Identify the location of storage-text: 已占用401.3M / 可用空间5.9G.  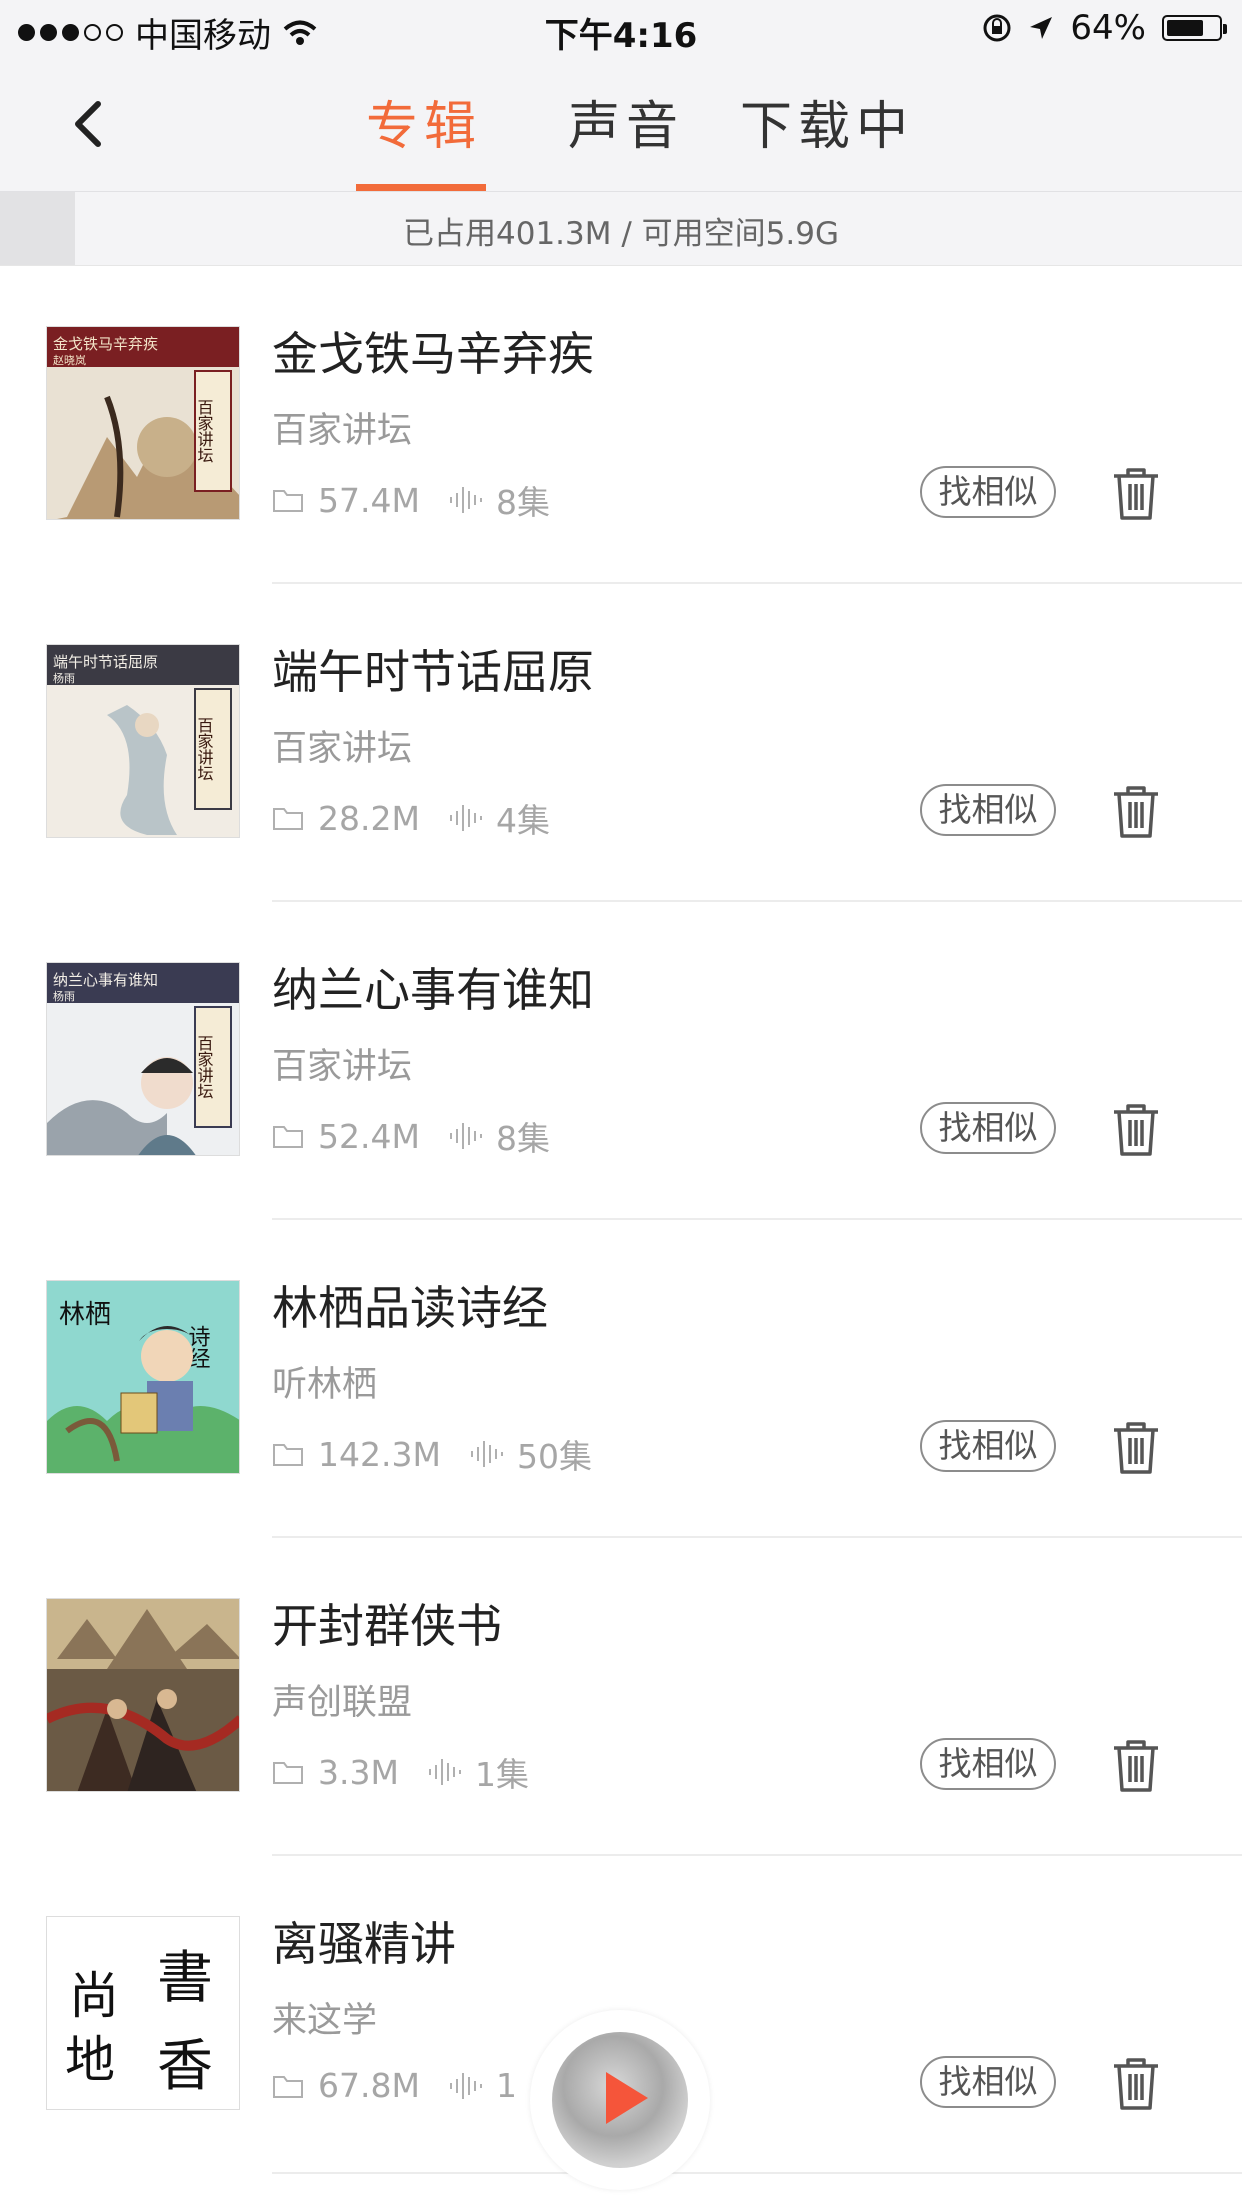
(621, 234).